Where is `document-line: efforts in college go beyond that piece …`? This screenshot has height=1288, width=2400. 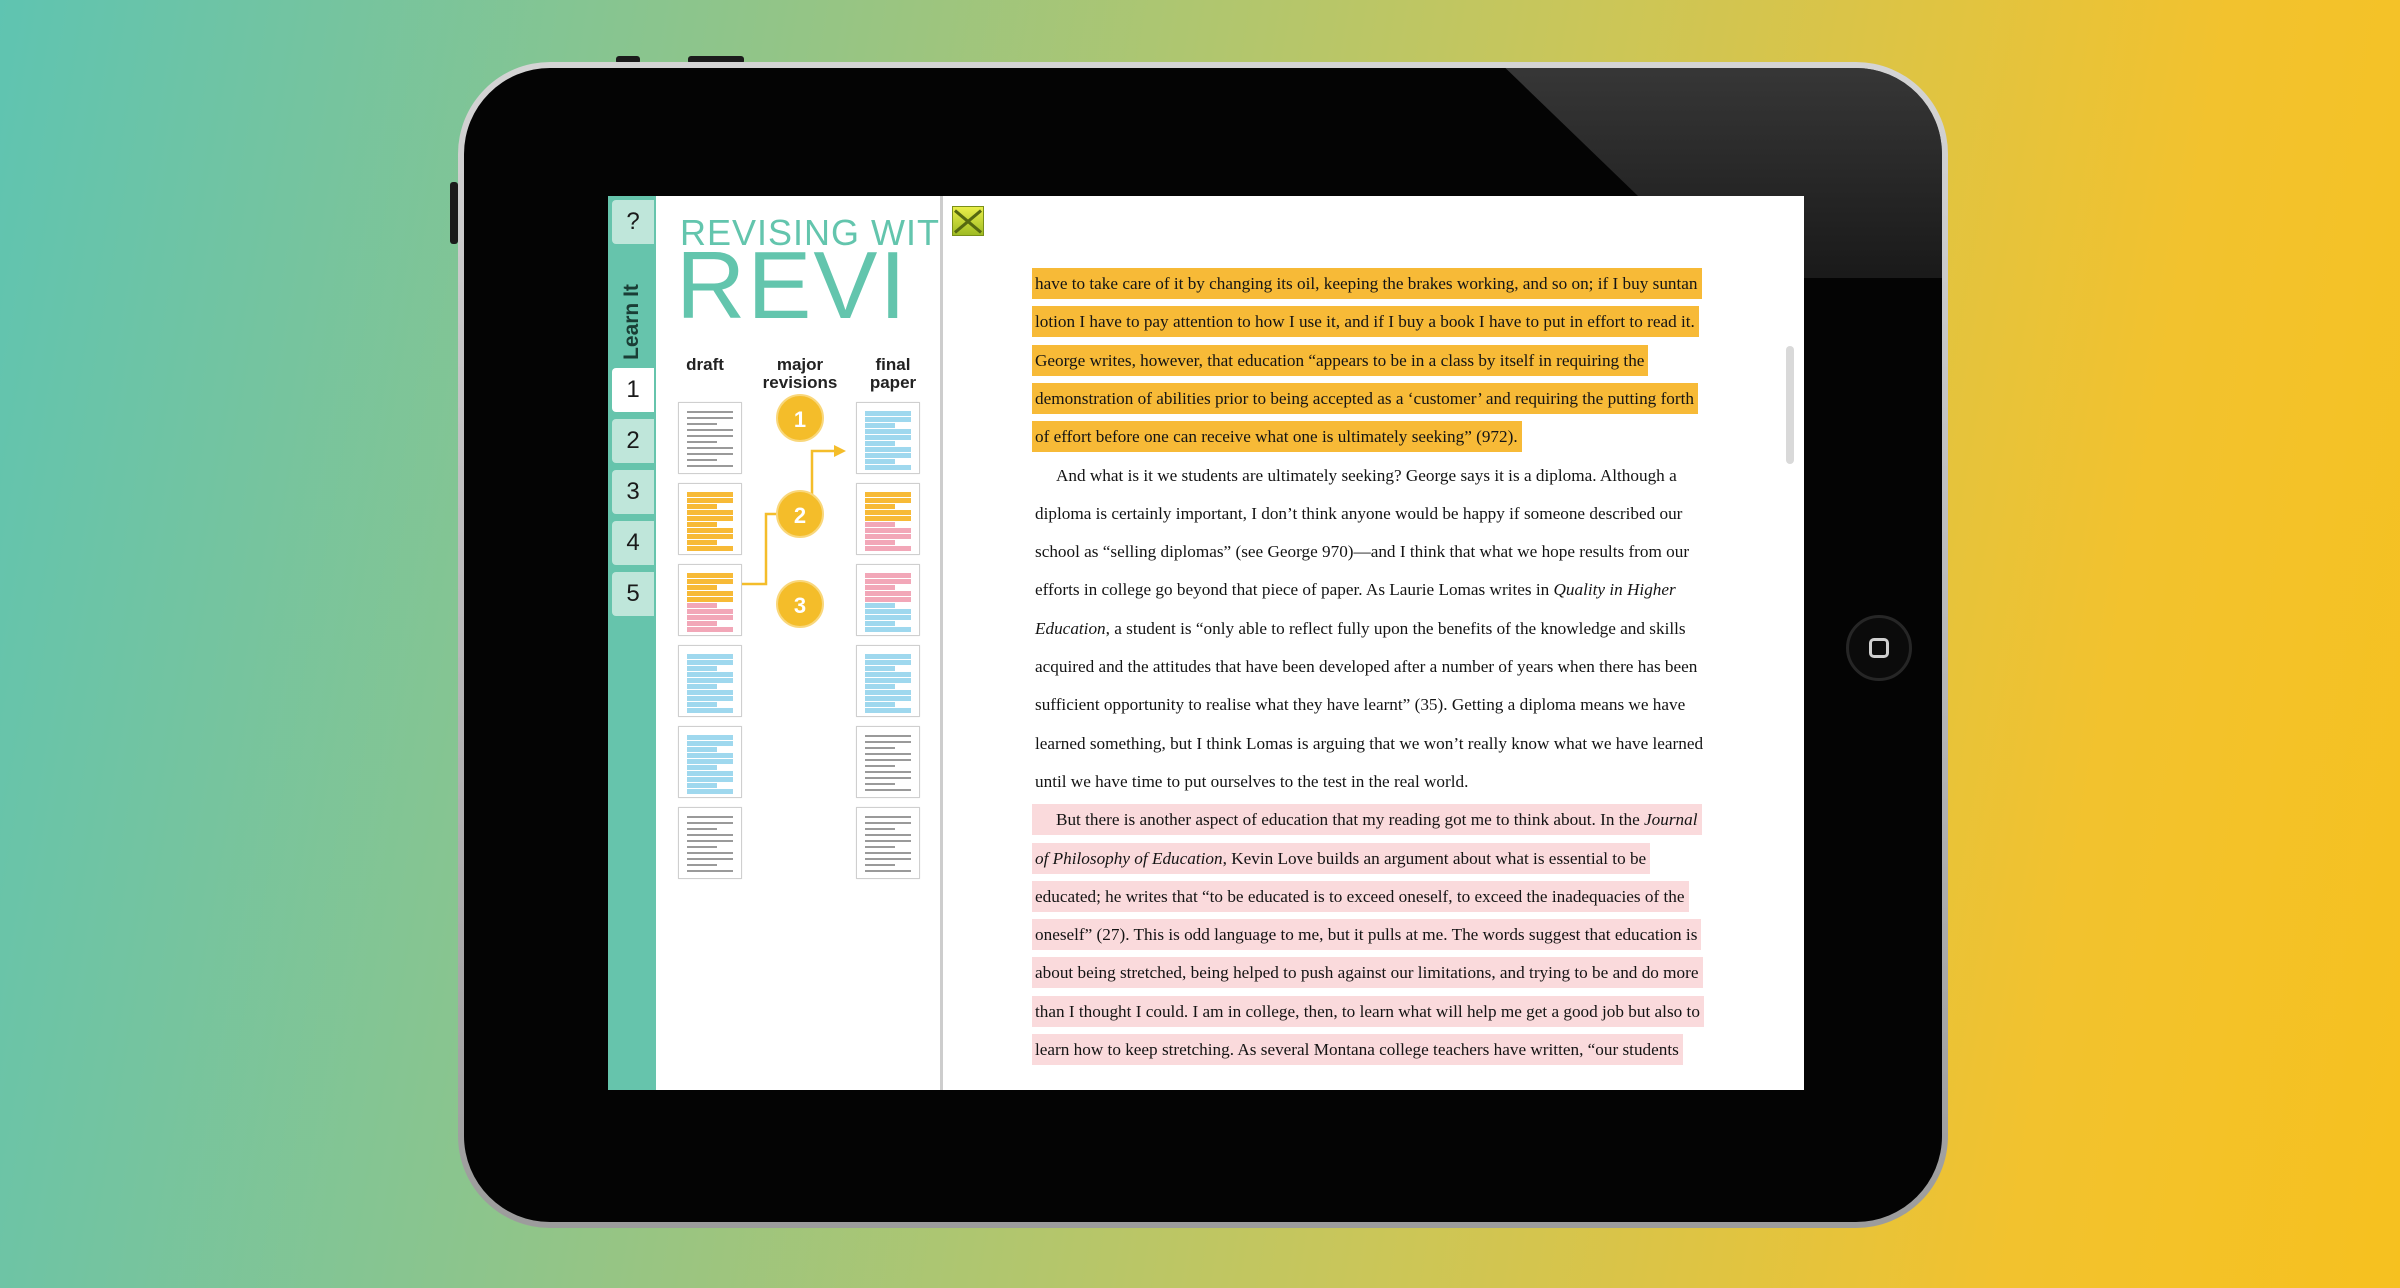
document-line: efforts in college go beyond that piece … is located at coordinates (1356, 589).